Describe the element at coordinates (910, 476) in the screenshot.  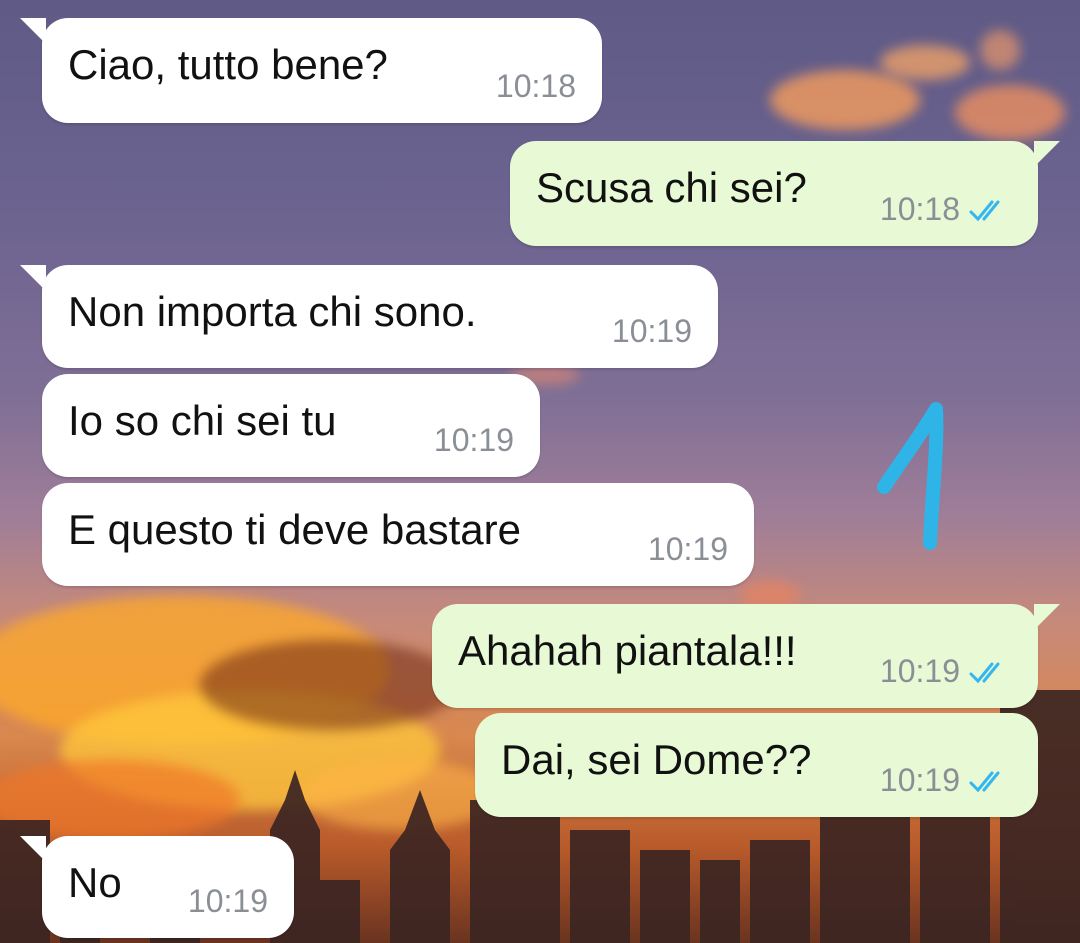
I see `handwritten-stroke-annotation` at that location.